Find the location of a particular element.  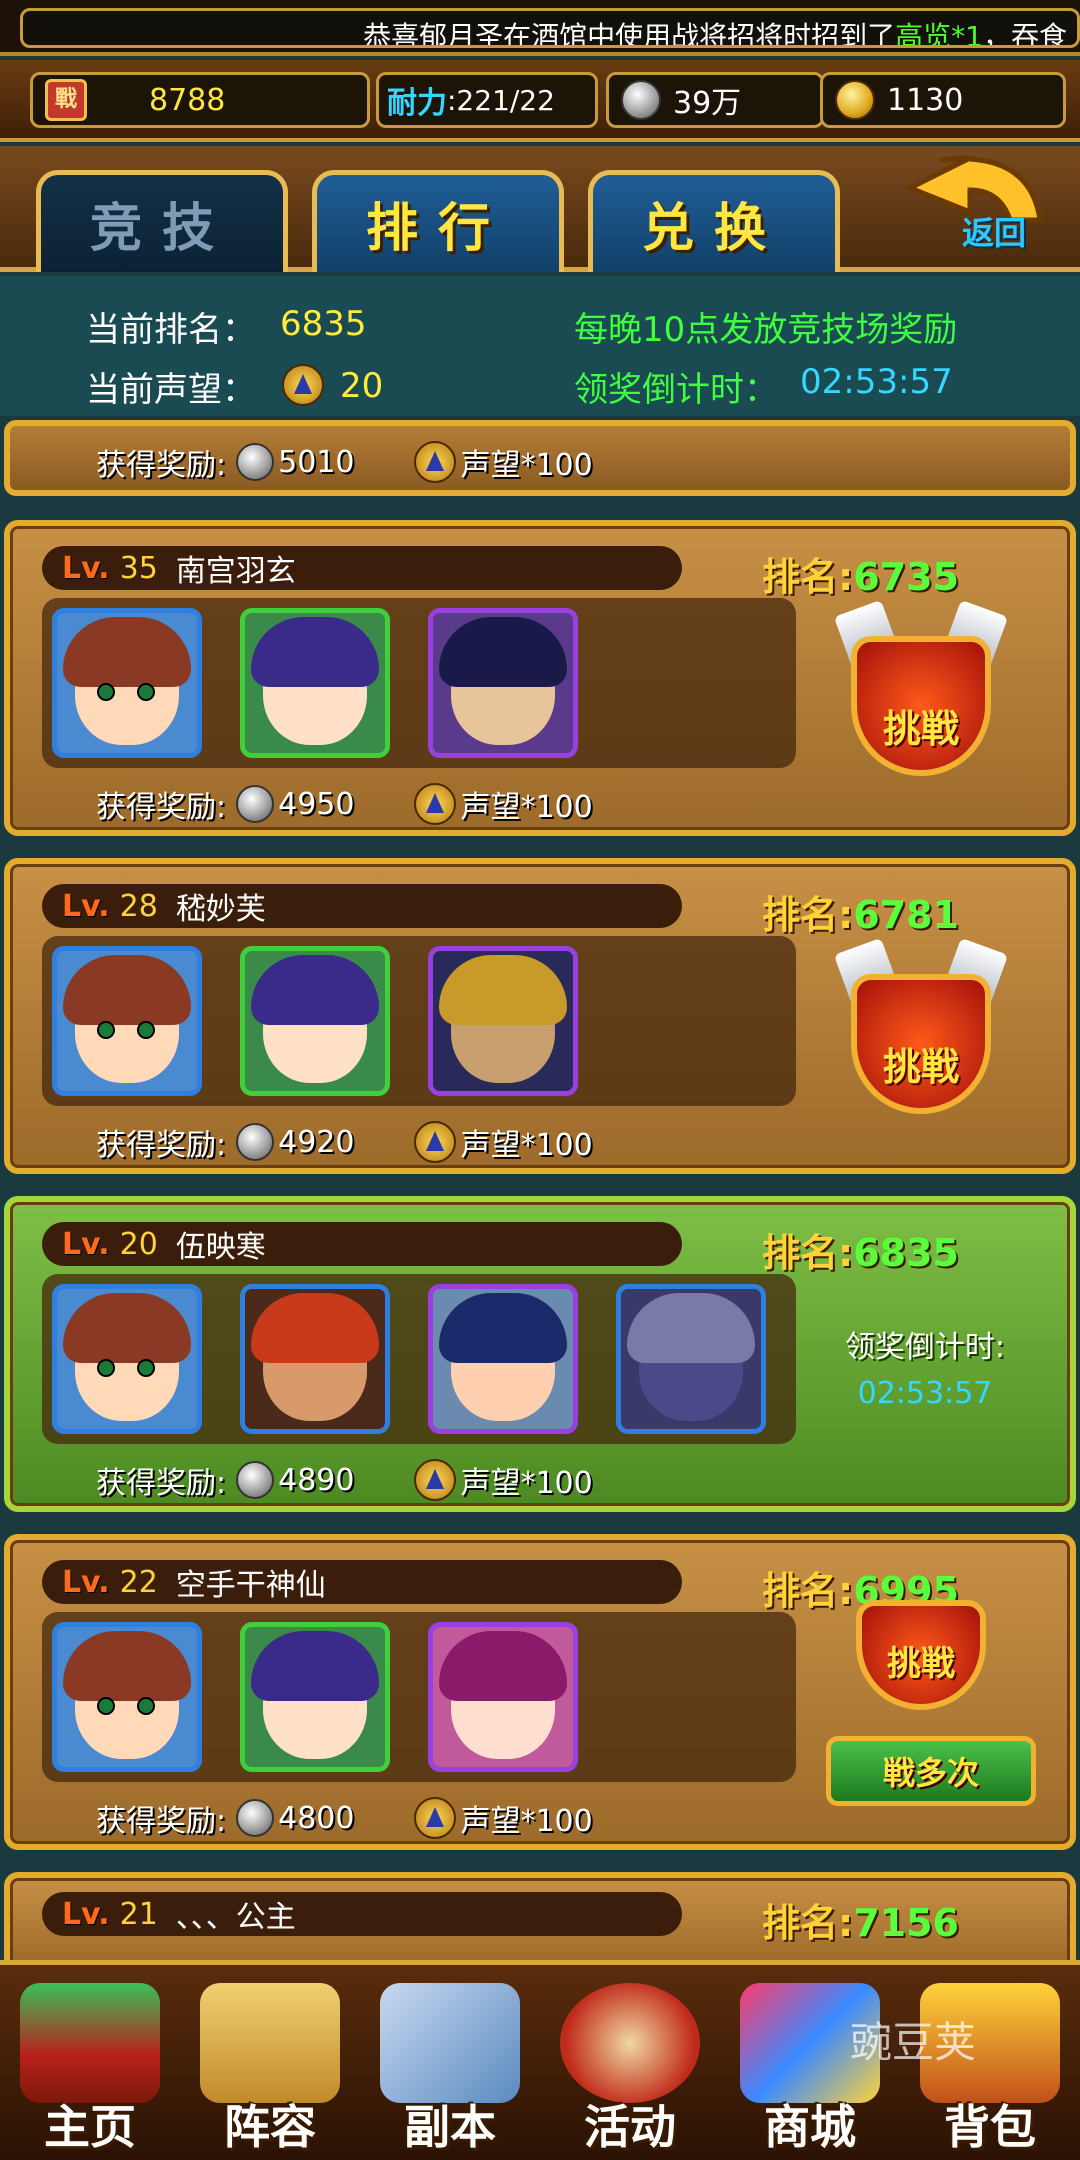

current-rank-value: 6835 is located at coordinates (323, 324).